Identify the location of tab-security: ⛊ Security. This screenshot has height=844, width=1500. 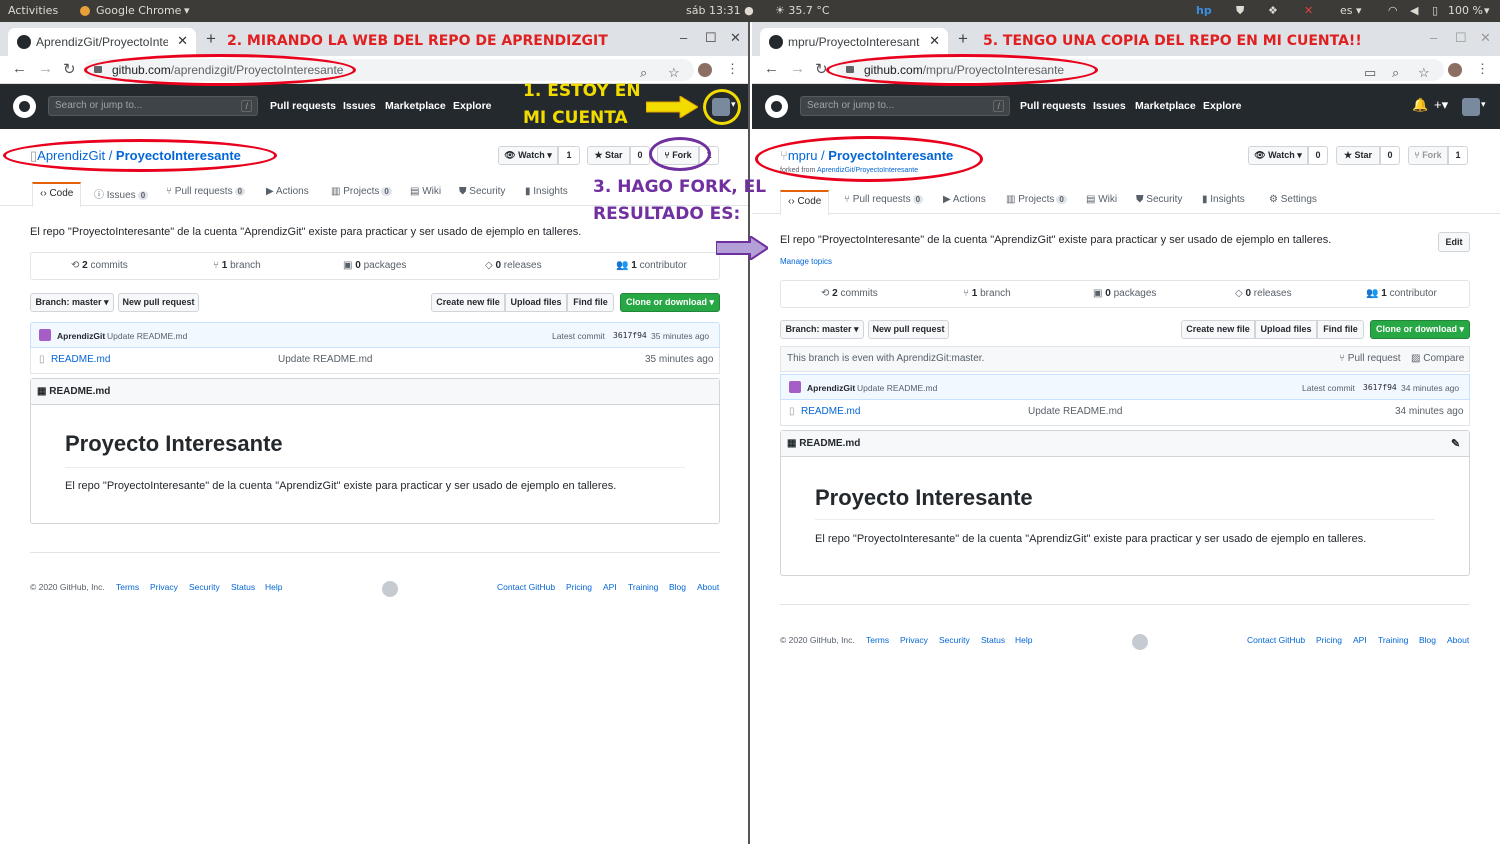
(482, 191).